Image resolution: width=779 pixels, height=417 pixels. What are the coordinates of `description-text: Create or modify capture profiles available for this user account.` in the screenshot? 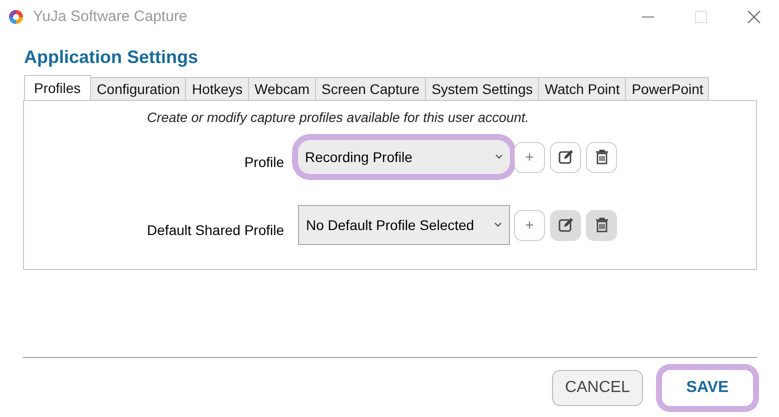 It's located at (338, 117).